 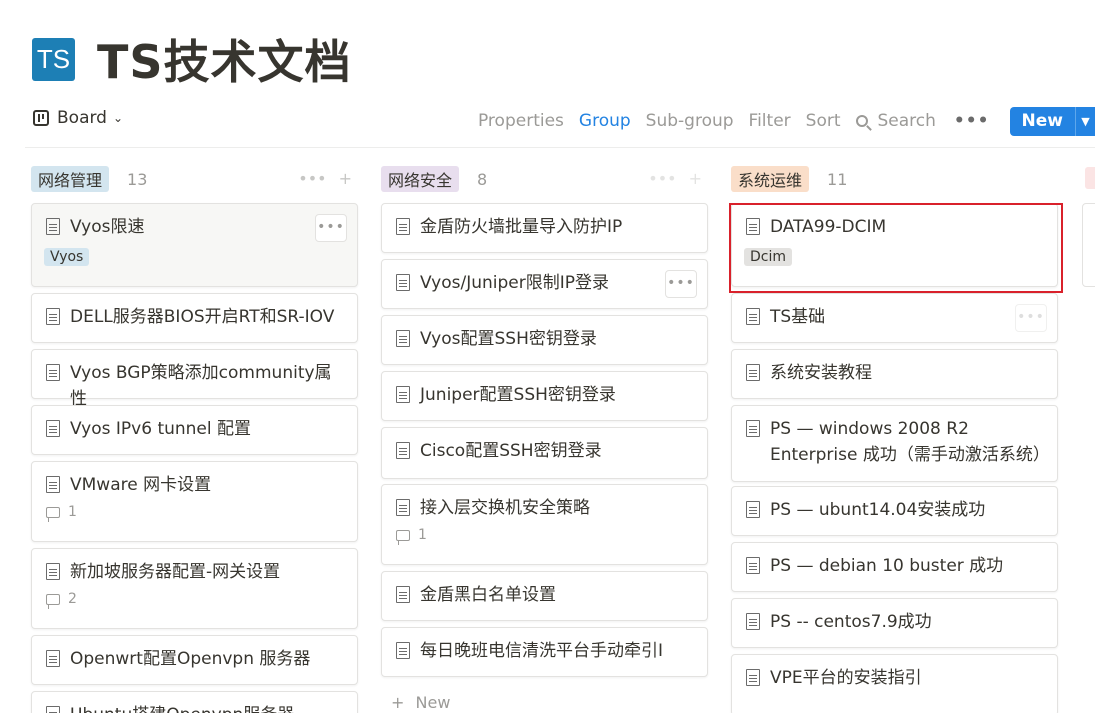 What do you see at coordinates (906, 121) in the screenshot?
I see `search-label: Search` at bounding box center [906, 121].